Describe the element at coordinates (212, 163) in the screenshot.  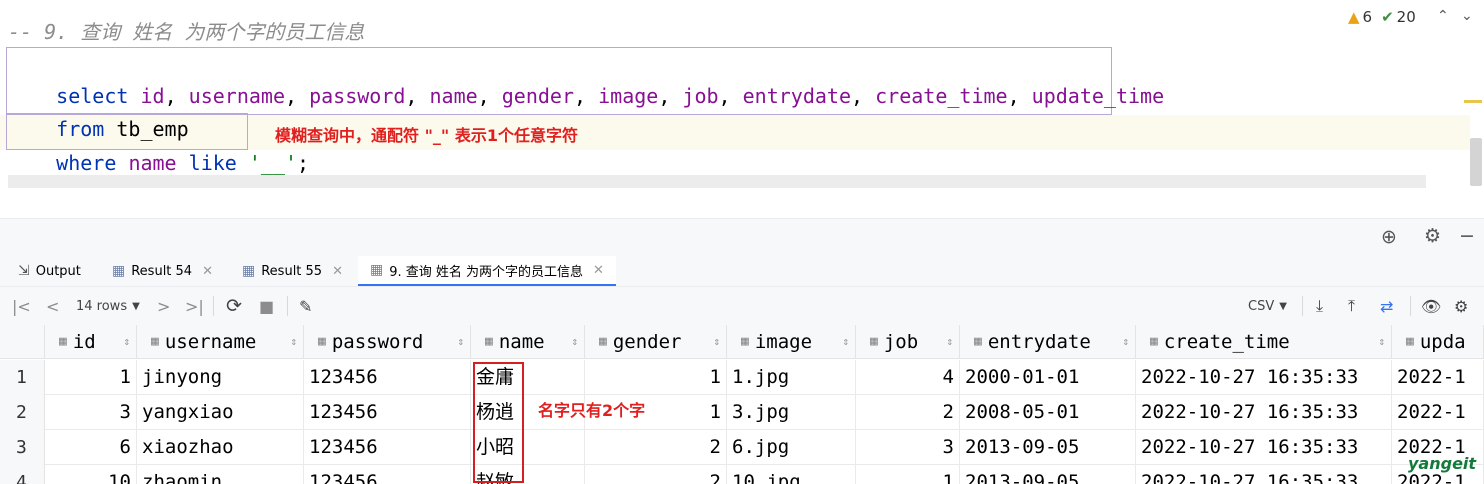
I see `keyword-like: like` at that location.